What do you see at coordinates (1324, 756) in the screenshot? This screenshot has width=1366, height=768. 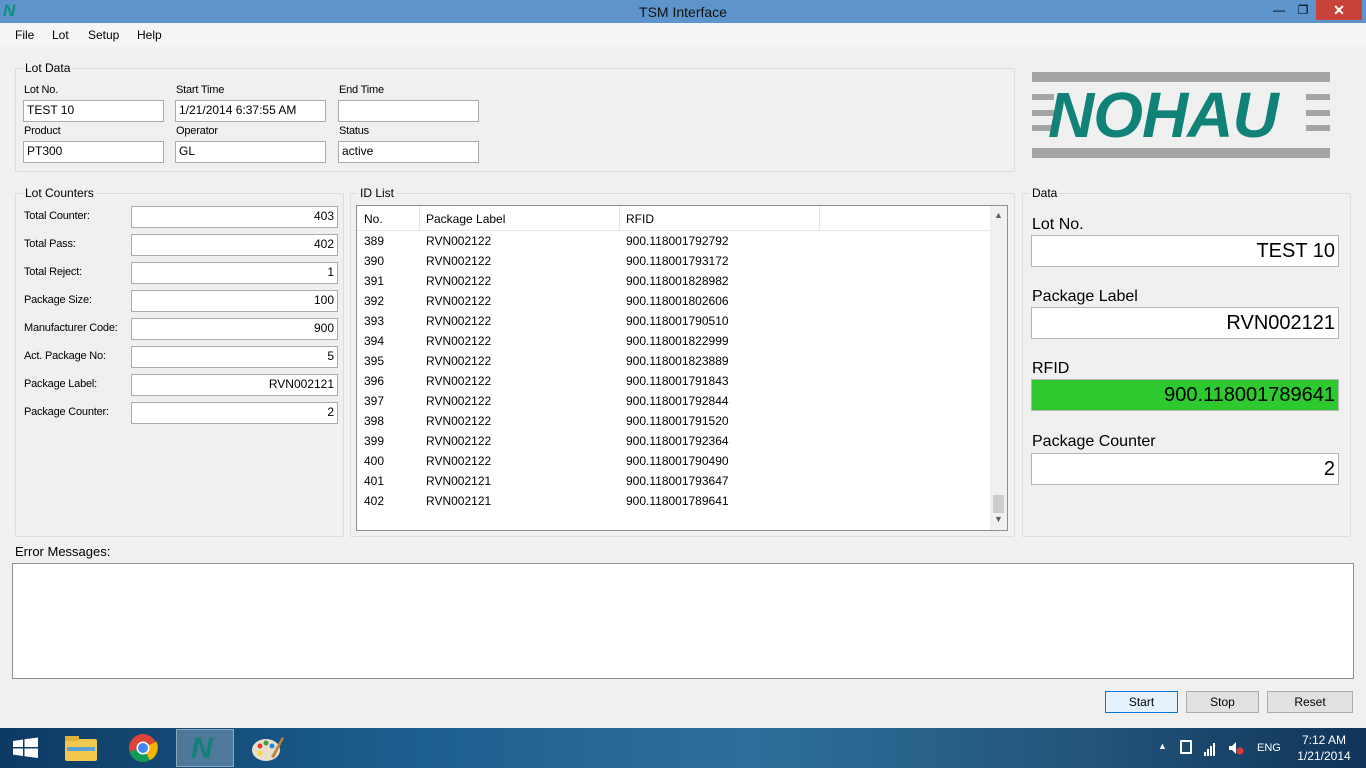 I see `clock-date: 1/21/2014` at bounding box center [1324, 756].